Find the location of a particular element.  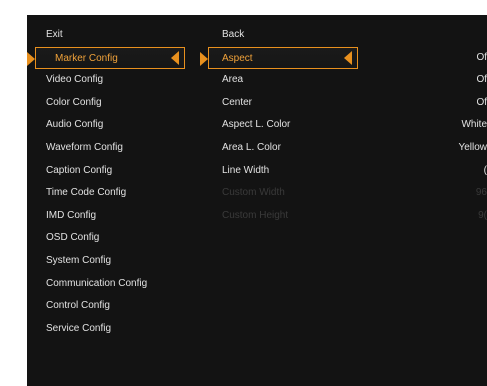

menu-item-caption-config: Caption Config is located at coordinates (113, 171).